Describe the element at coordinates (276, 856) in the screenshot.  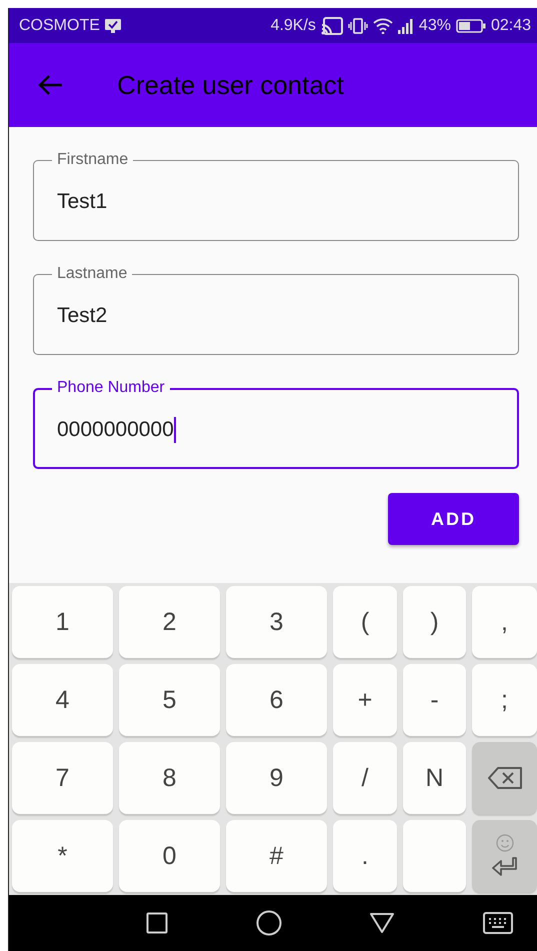
I see `keyboard-key: #` at that location.